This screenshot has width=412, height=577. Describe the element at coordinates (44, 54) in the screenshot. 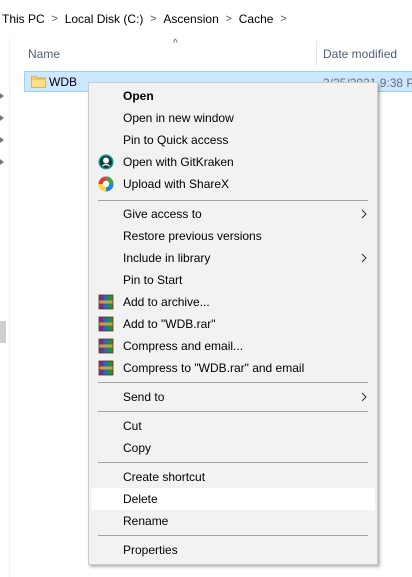

I see `column-header-name: Name` at that location.